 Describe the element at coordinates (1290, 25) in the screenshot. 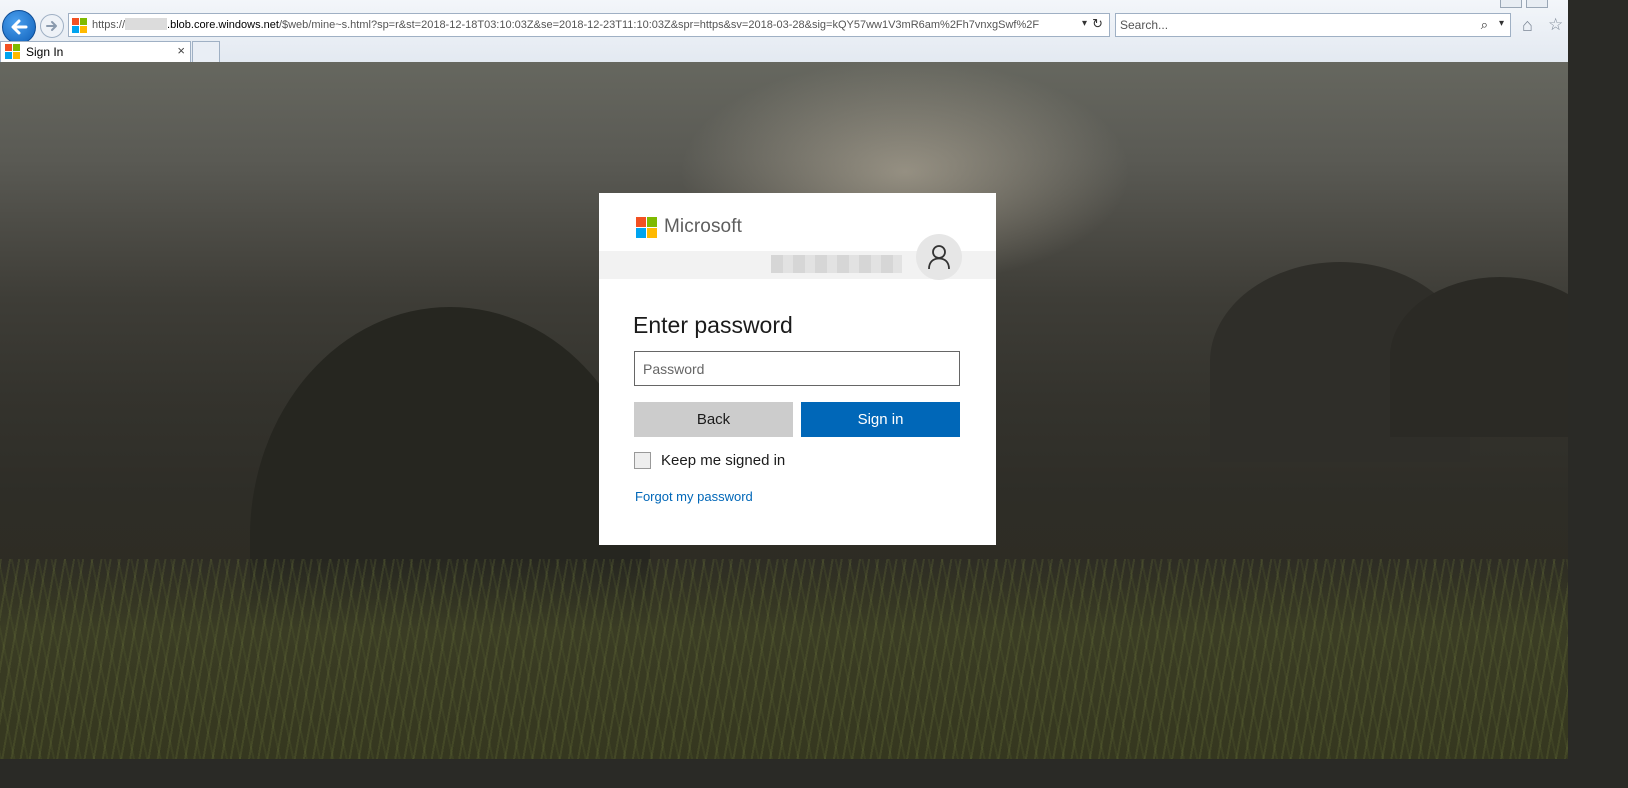

I see `search-input` at that location.